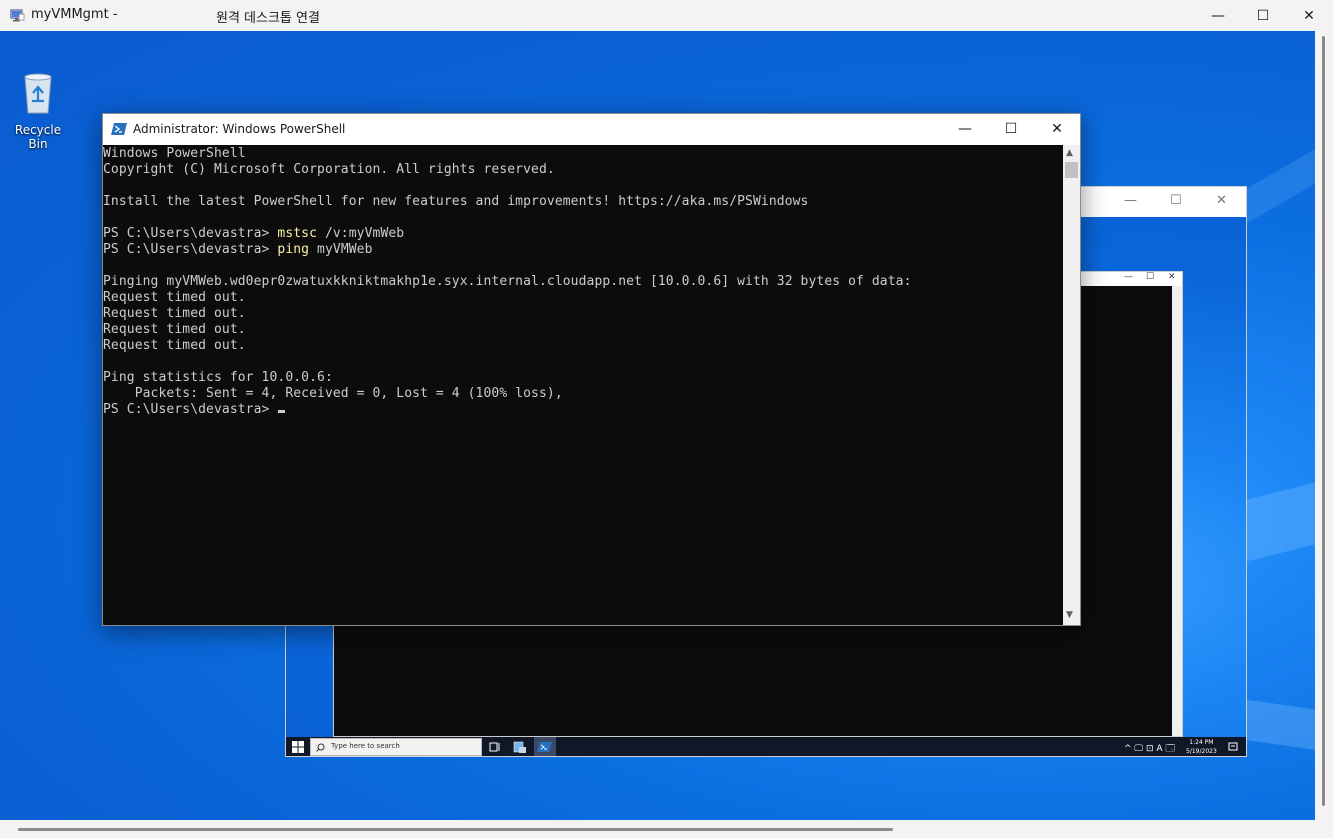 Image resolution: width=1333 pixels, height=838 pixels. Describe the element at coordinates (38, 93) in the screenshot. I see `recycle-bin-icon` at that location.